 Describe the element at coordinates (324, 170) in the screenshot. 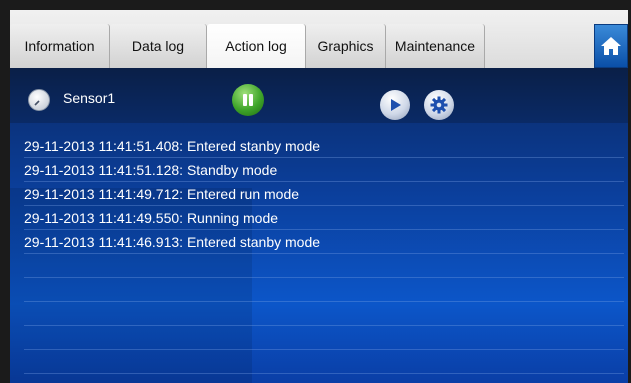

I see `log-entry: 29-11-2013 11:41:51.128: Standby mode` at that location.